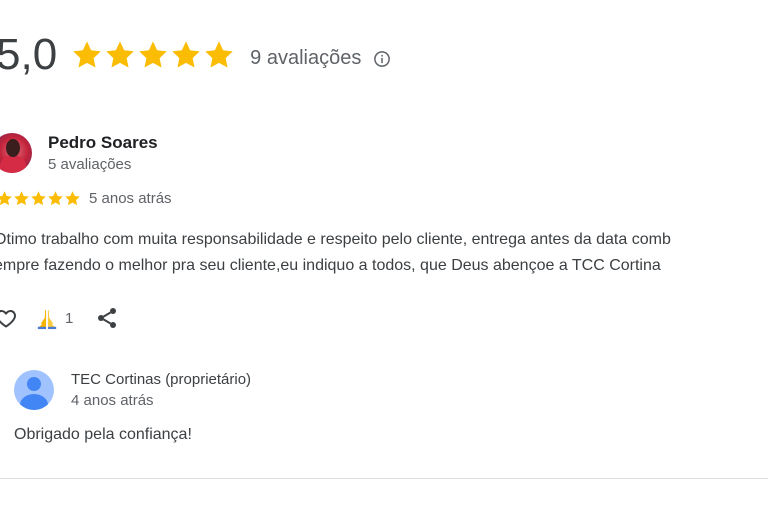 This screenshot has width=768, height=512. Describe the element at coordinates (69, 318) in the screenshot. I see `pray-reaction-count: 1` at that location.